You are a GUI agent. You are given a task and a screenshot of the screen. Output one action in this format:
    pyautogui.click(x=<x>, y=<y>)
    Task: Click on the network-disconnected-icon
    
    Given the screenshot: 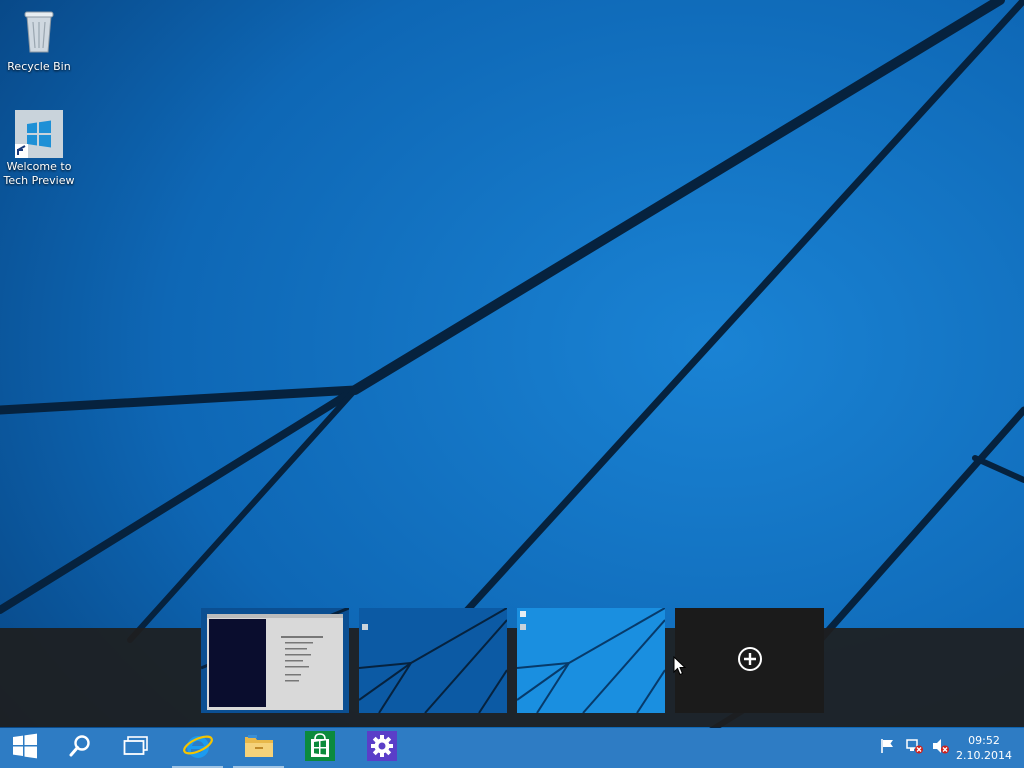 What is the action you would take?
    pyautogui.click(x=915, y=748)
    